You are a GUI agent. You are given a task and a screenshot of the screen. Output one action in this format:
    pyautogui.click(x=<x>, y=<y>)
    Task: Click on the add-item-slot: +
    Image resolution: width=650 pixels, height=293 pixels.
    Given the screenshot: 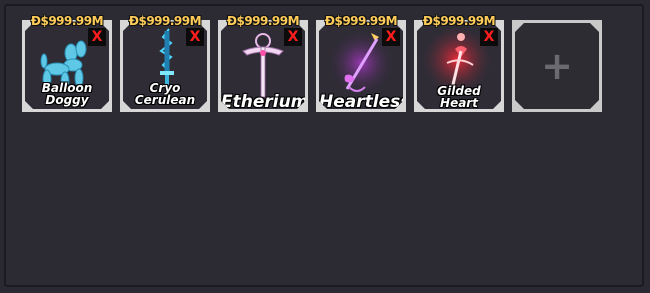 What is the action you would take?
    pyautogui.click(x=557, y=66)
    